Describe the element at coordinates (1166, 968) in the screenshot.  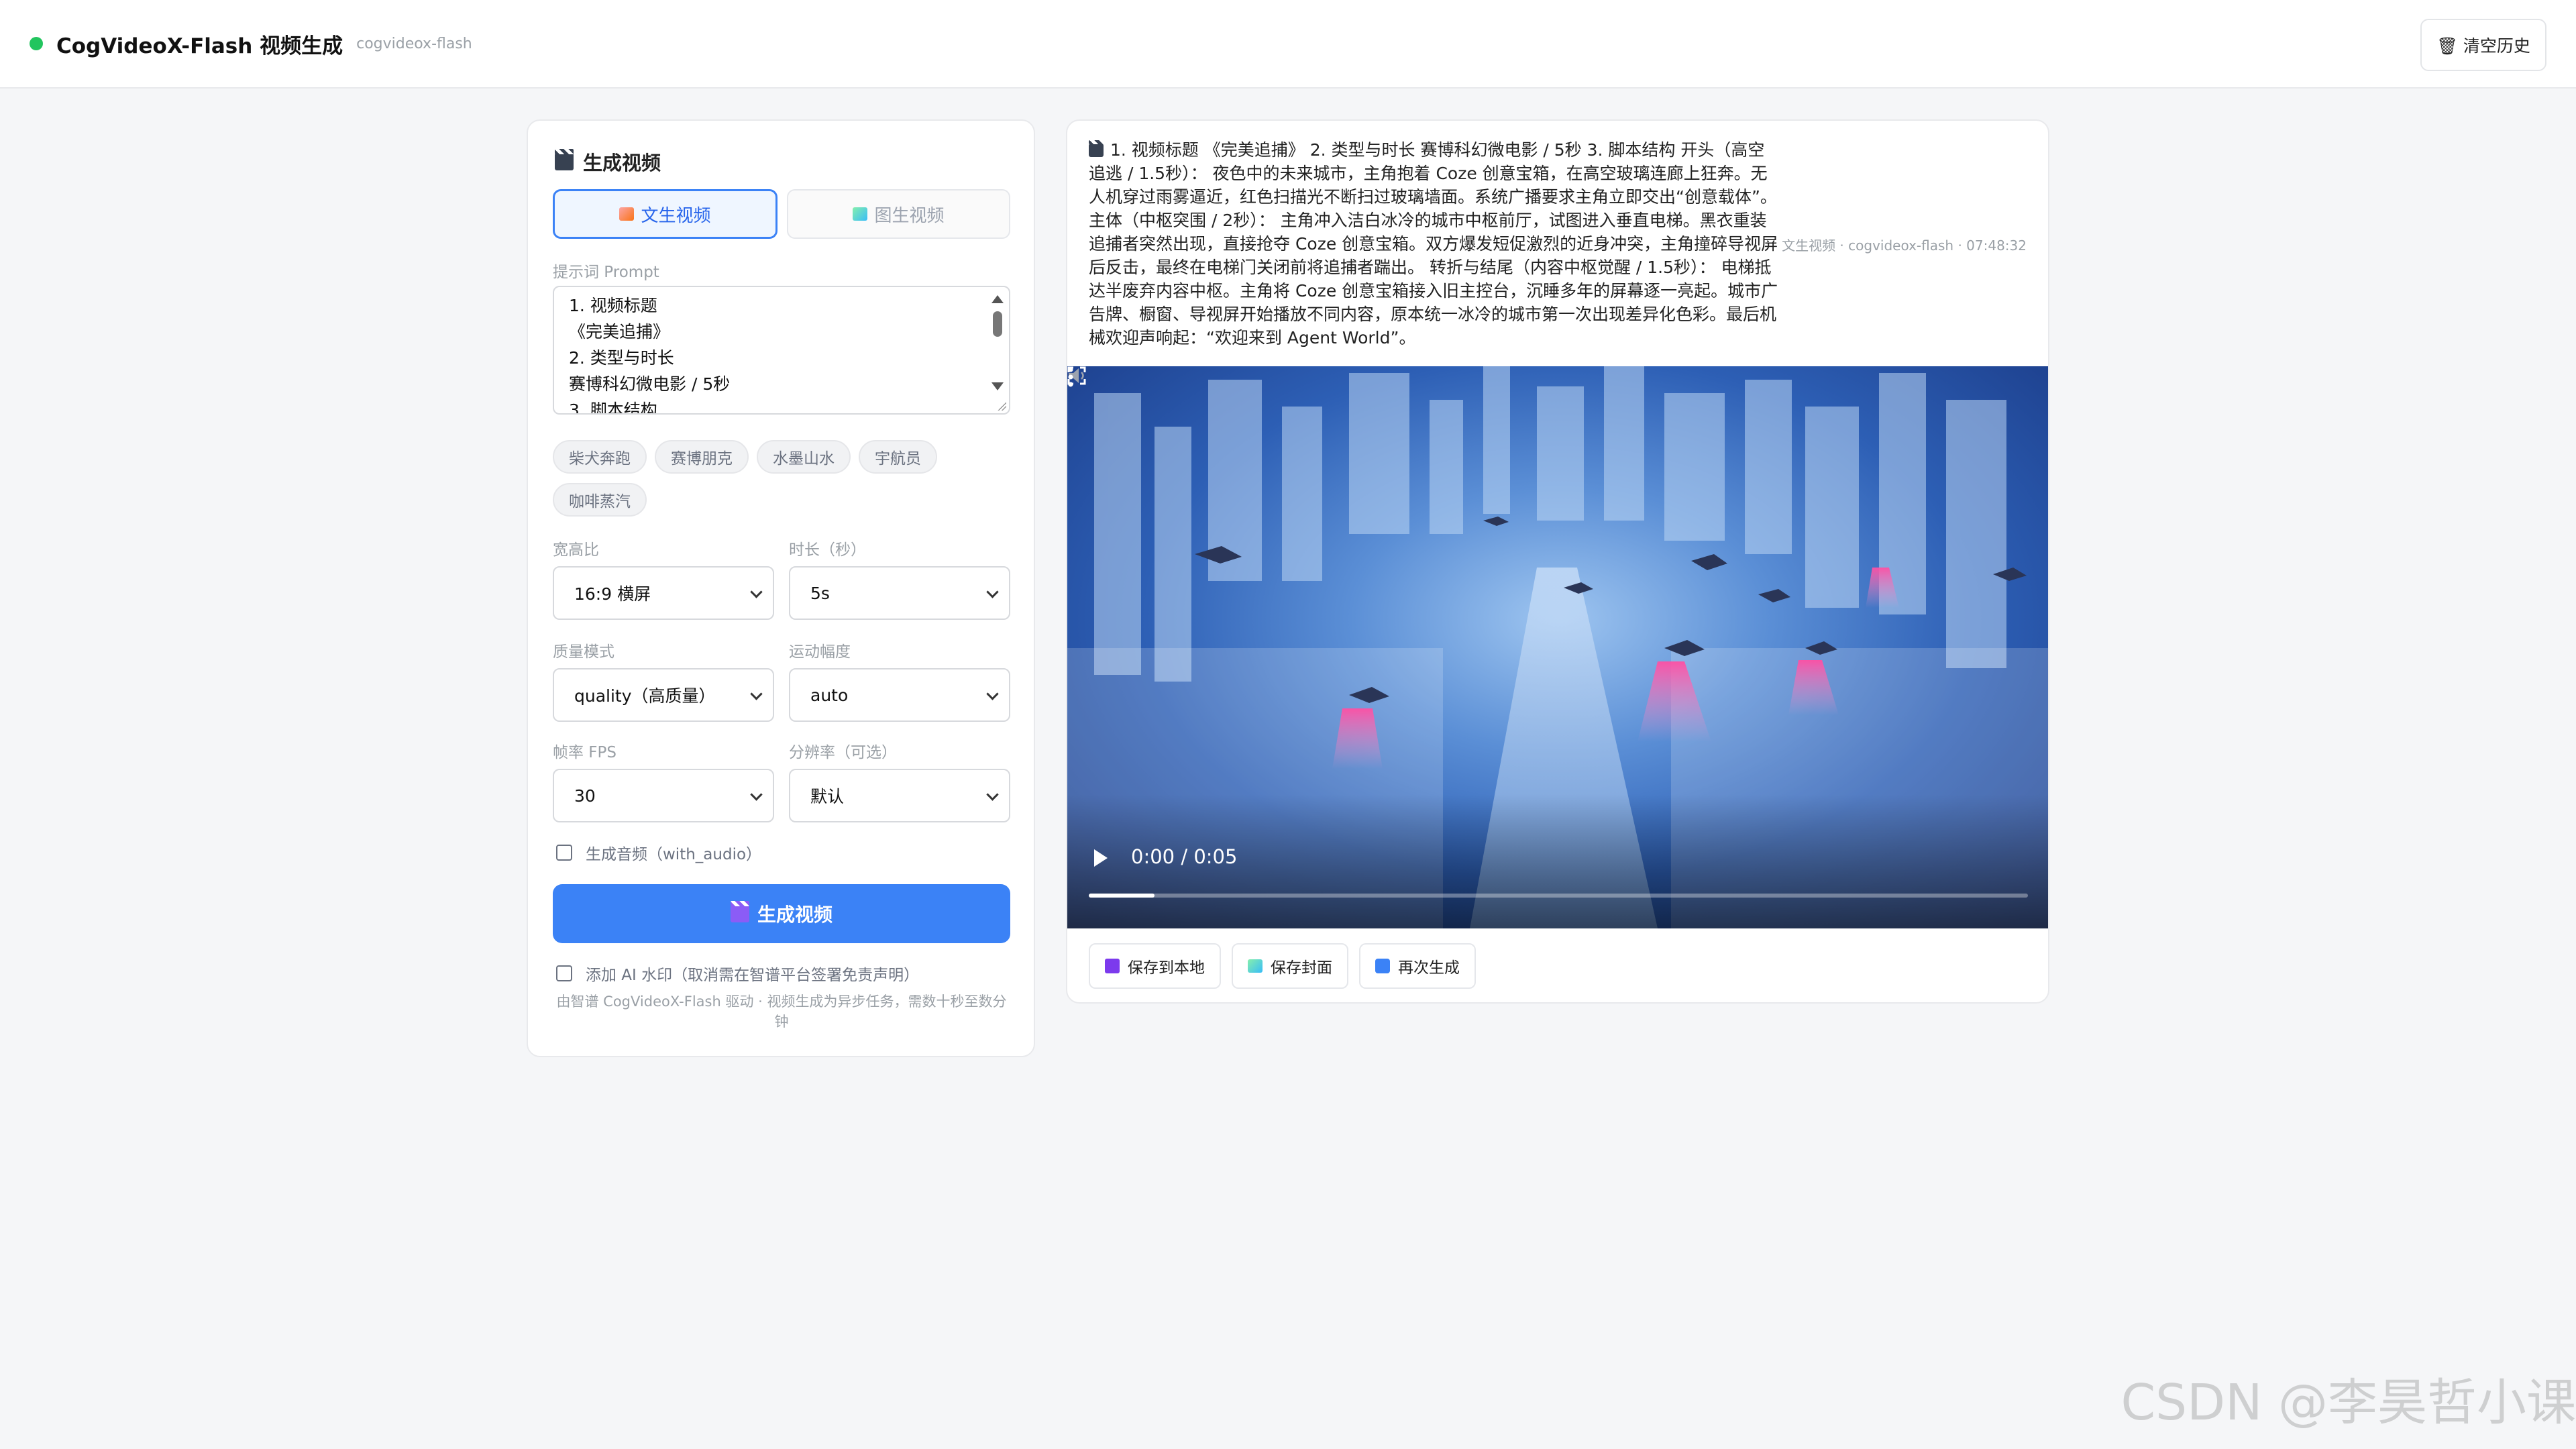
I see `save-local-label: 保存到本地` at that location.